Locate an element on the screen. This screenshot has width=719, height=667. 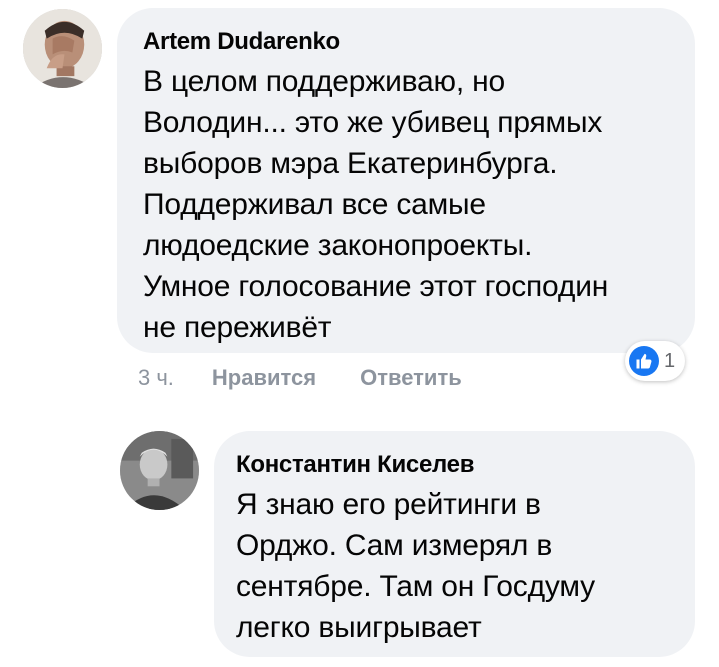
comment-author: Константин Киселев is located at coordinates (450, 465).